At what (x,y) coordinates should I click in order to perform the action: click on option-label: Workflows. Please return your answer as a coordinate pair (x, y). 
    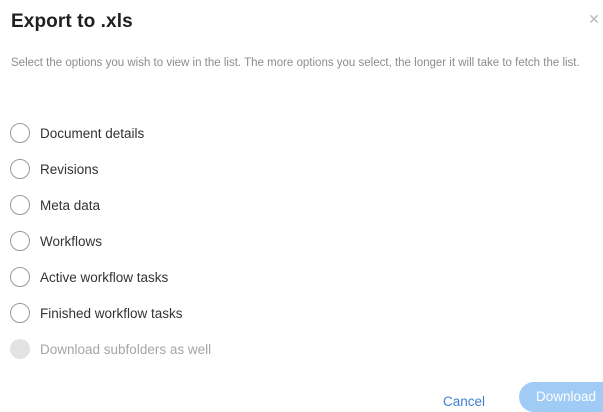
    Looking at the image, I should click on (71, 241).